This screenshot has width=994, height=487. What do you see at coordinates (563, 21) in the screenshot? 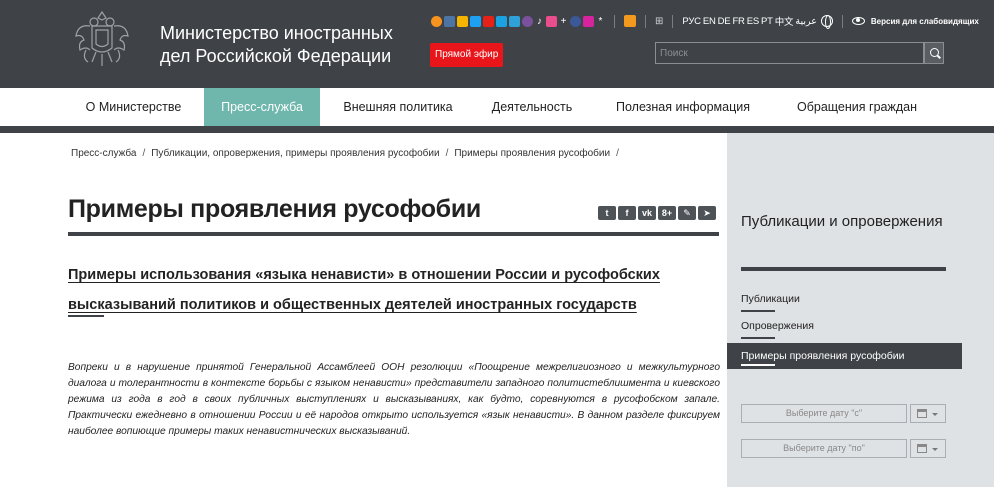
I see `plus-icon: +` at bounding box center [563, 21].